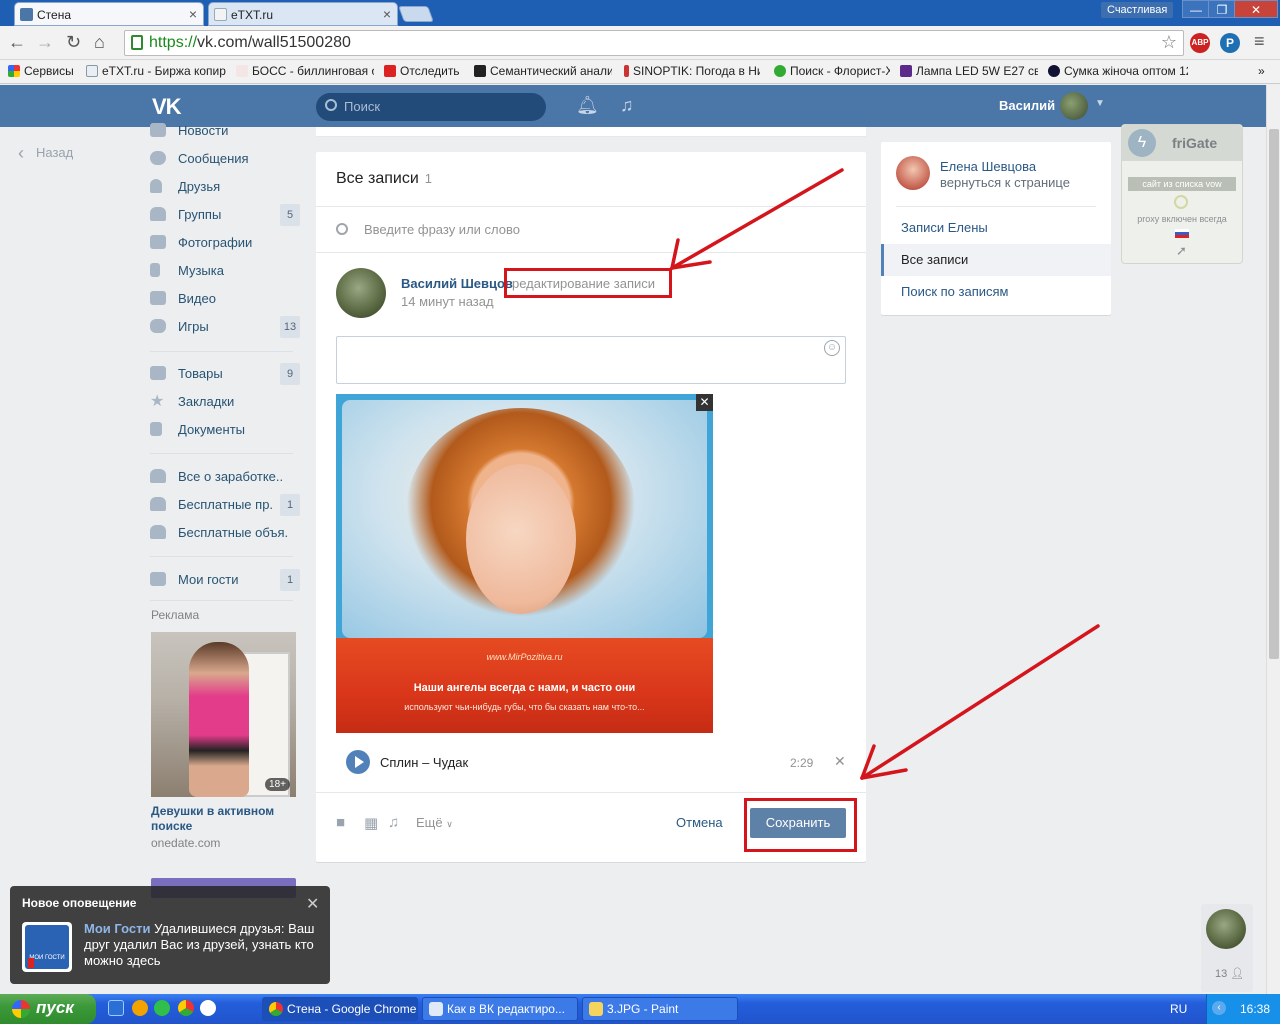 Image resolution: width=1280 pixels, height=1024 pixels. Describe the element at coordinates (276, 1009) in the screenshot. I see `chrome-icon` at that location.